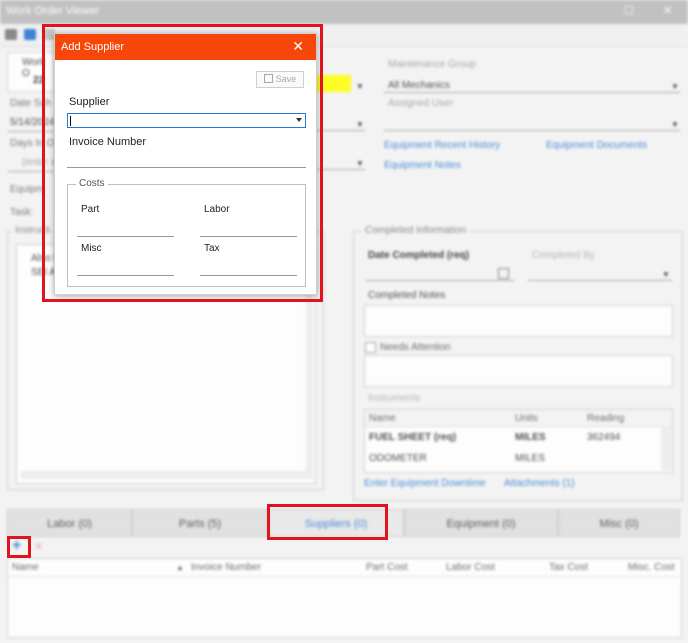 This screenshot has height=643, width=688. What do you see at coordinates (387, 568) in the screenshot?
I see `grid-col-part-cost: Part Cost` at bounding box center [387, 568].